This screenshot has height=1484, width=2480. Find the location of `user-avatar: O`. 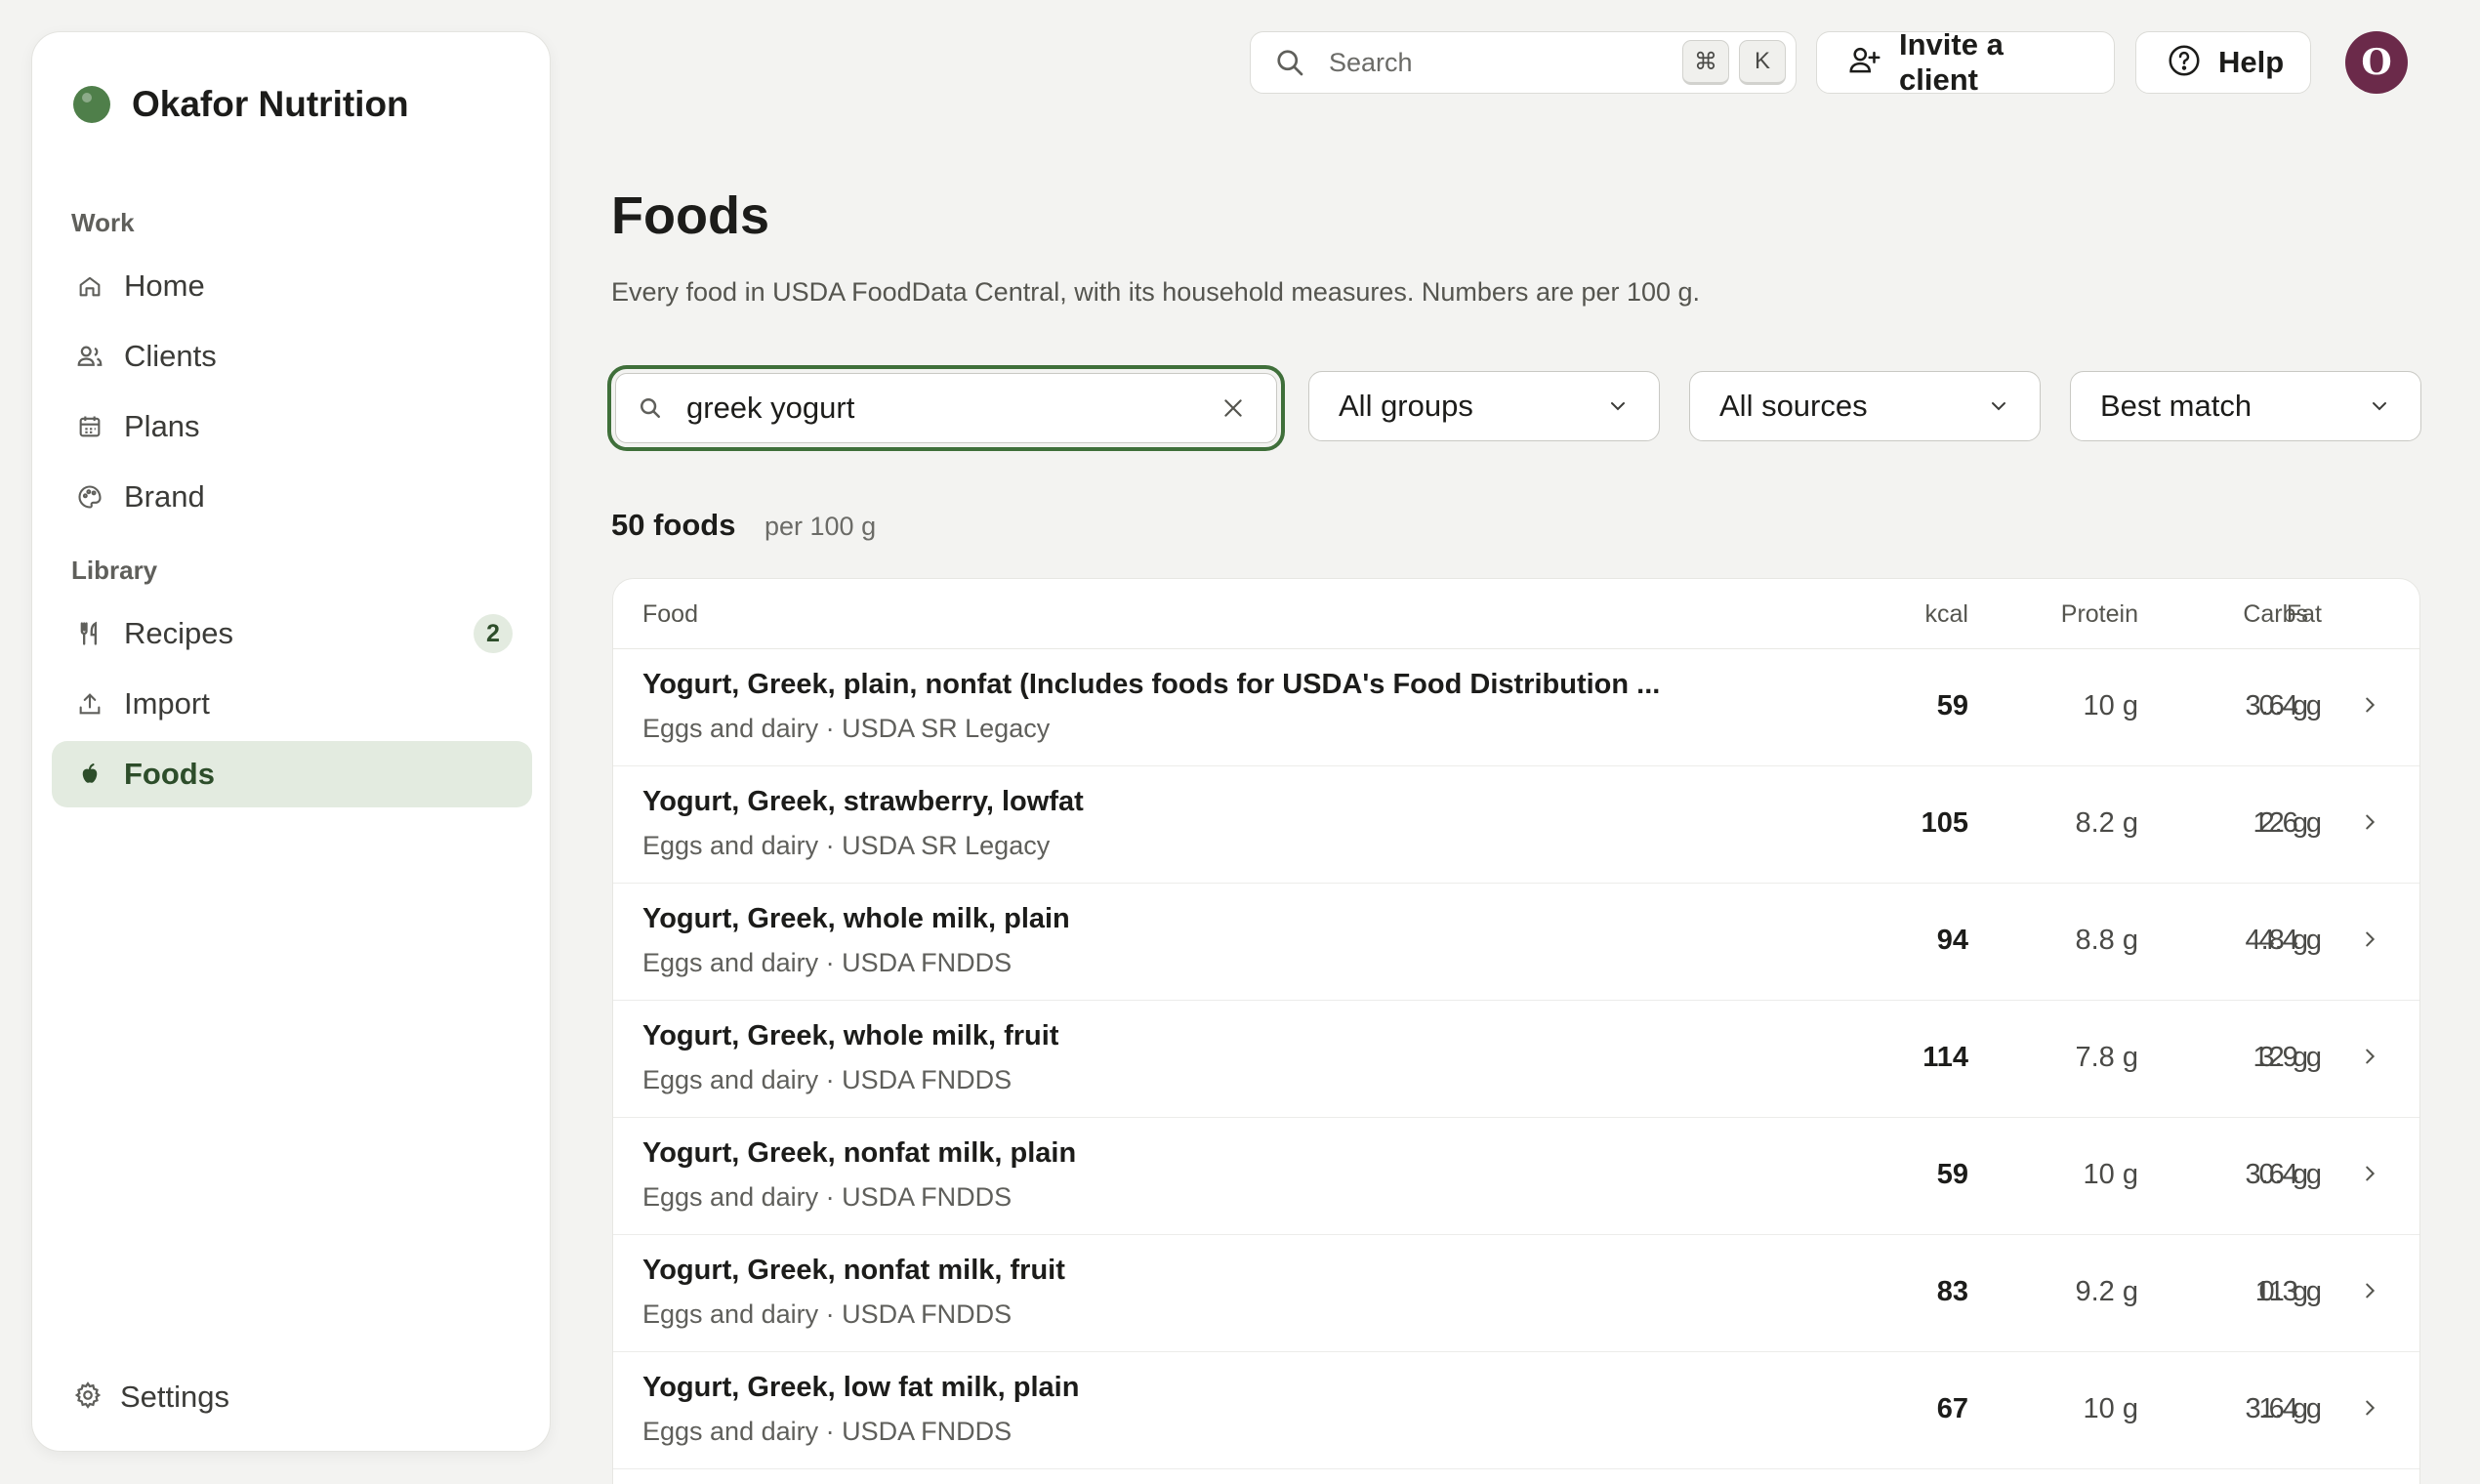

user-avatar: O is located at coordinates (2376, 63).